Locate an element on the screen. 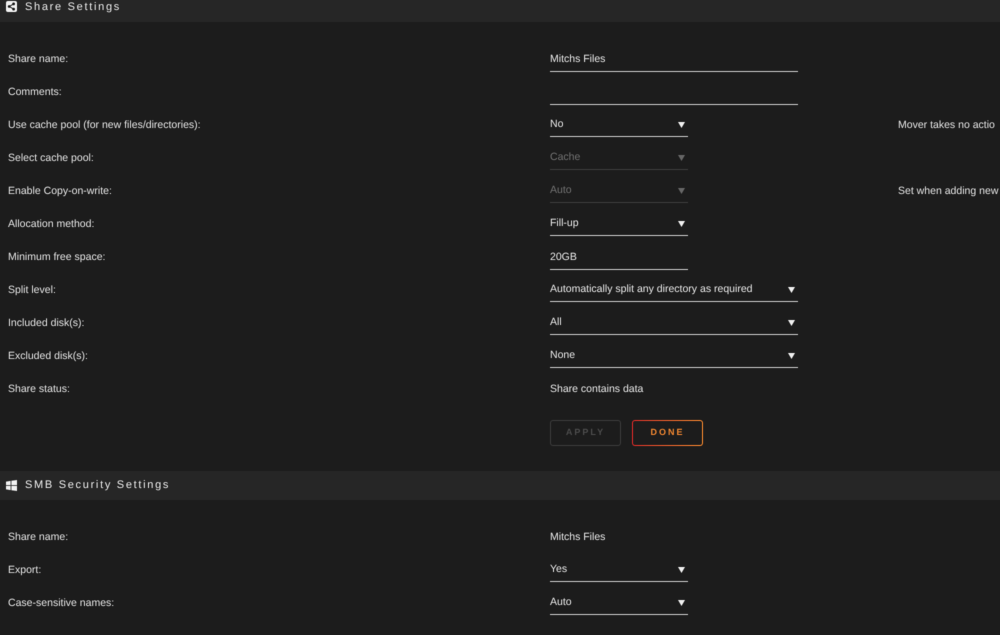  select-dropdown: None is located at coordinates (674, 357).